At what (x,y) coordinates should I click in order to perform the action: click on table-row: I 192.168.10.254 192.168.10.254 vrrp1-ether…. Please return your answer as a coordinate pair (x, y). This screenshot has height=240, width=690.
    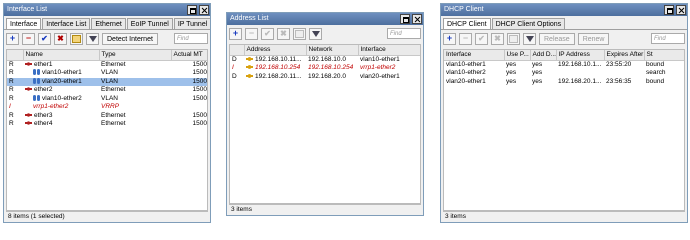
    Looking at the image, I should click on (325, 68).